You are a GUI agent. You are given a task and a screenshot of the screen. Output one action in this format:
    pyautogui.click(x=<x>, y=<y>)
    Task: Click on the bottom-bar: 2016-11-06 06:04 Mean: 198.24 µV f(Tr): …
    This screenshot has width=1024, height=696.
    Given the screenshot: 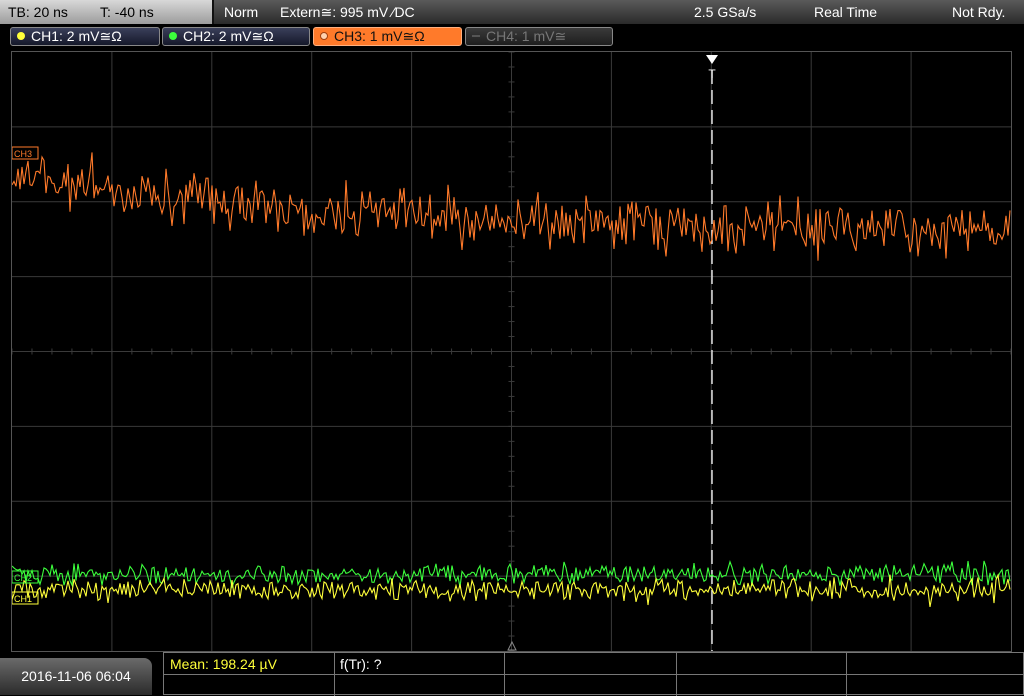 What is the action you would take?
    pyautogui.click(x=512, y=674)
    